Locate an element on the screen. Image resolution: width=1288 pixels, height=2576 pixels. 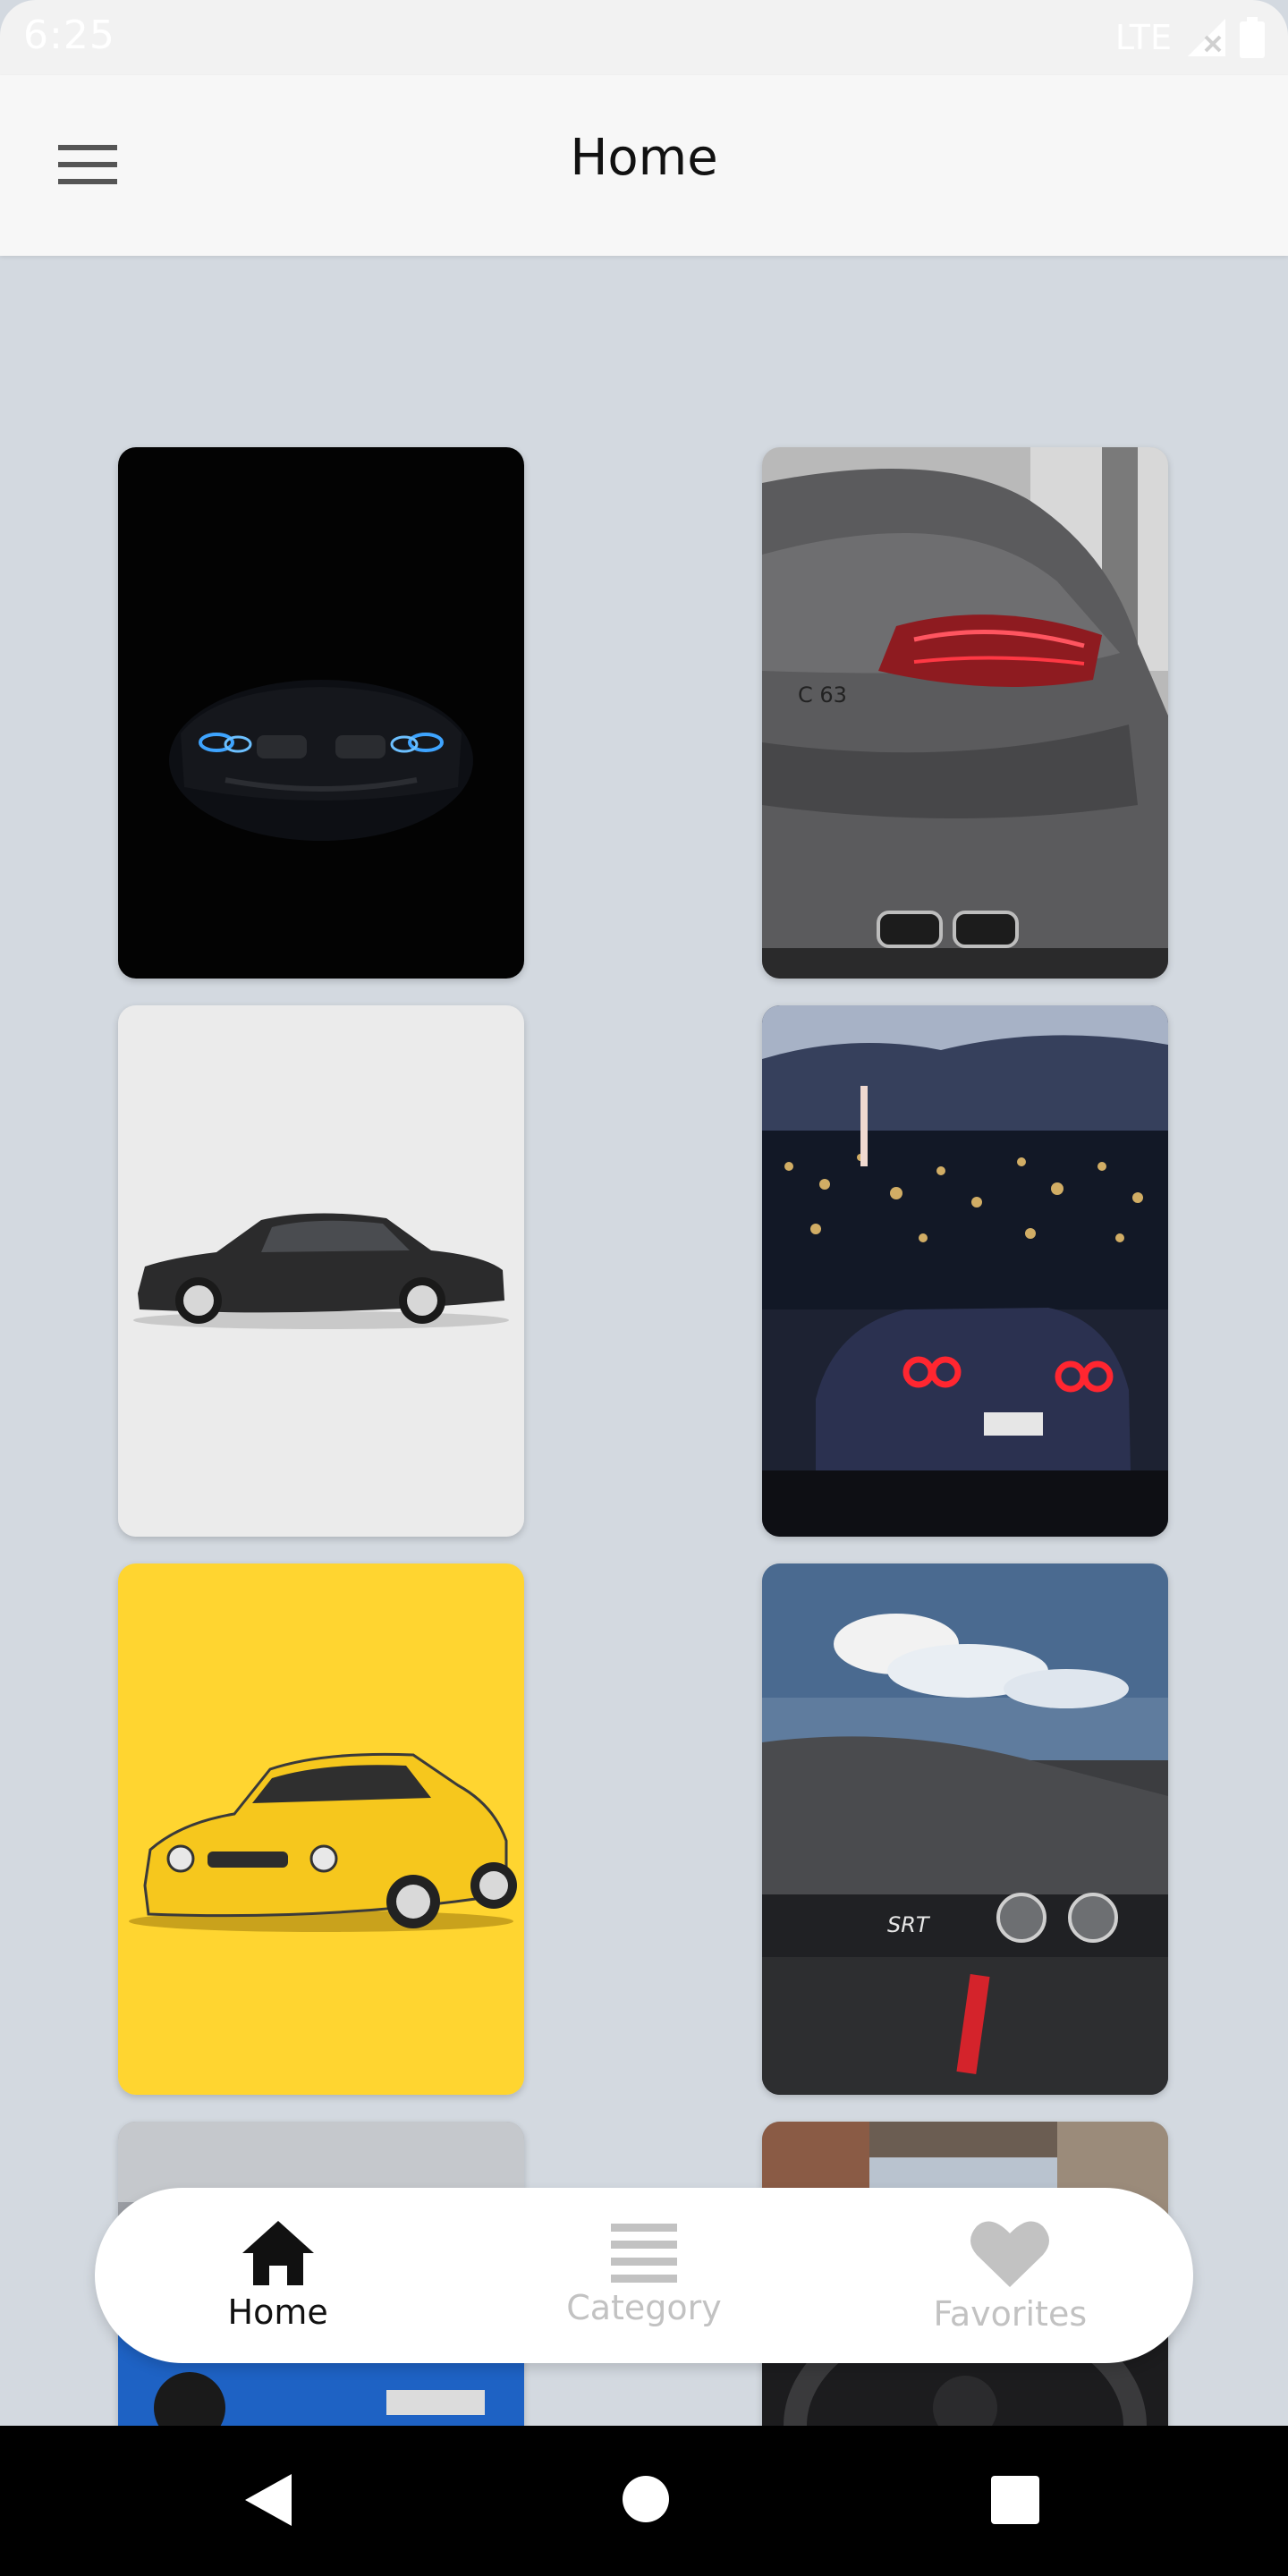
nav-label-home: Home is located at coordinates (277, 2312).